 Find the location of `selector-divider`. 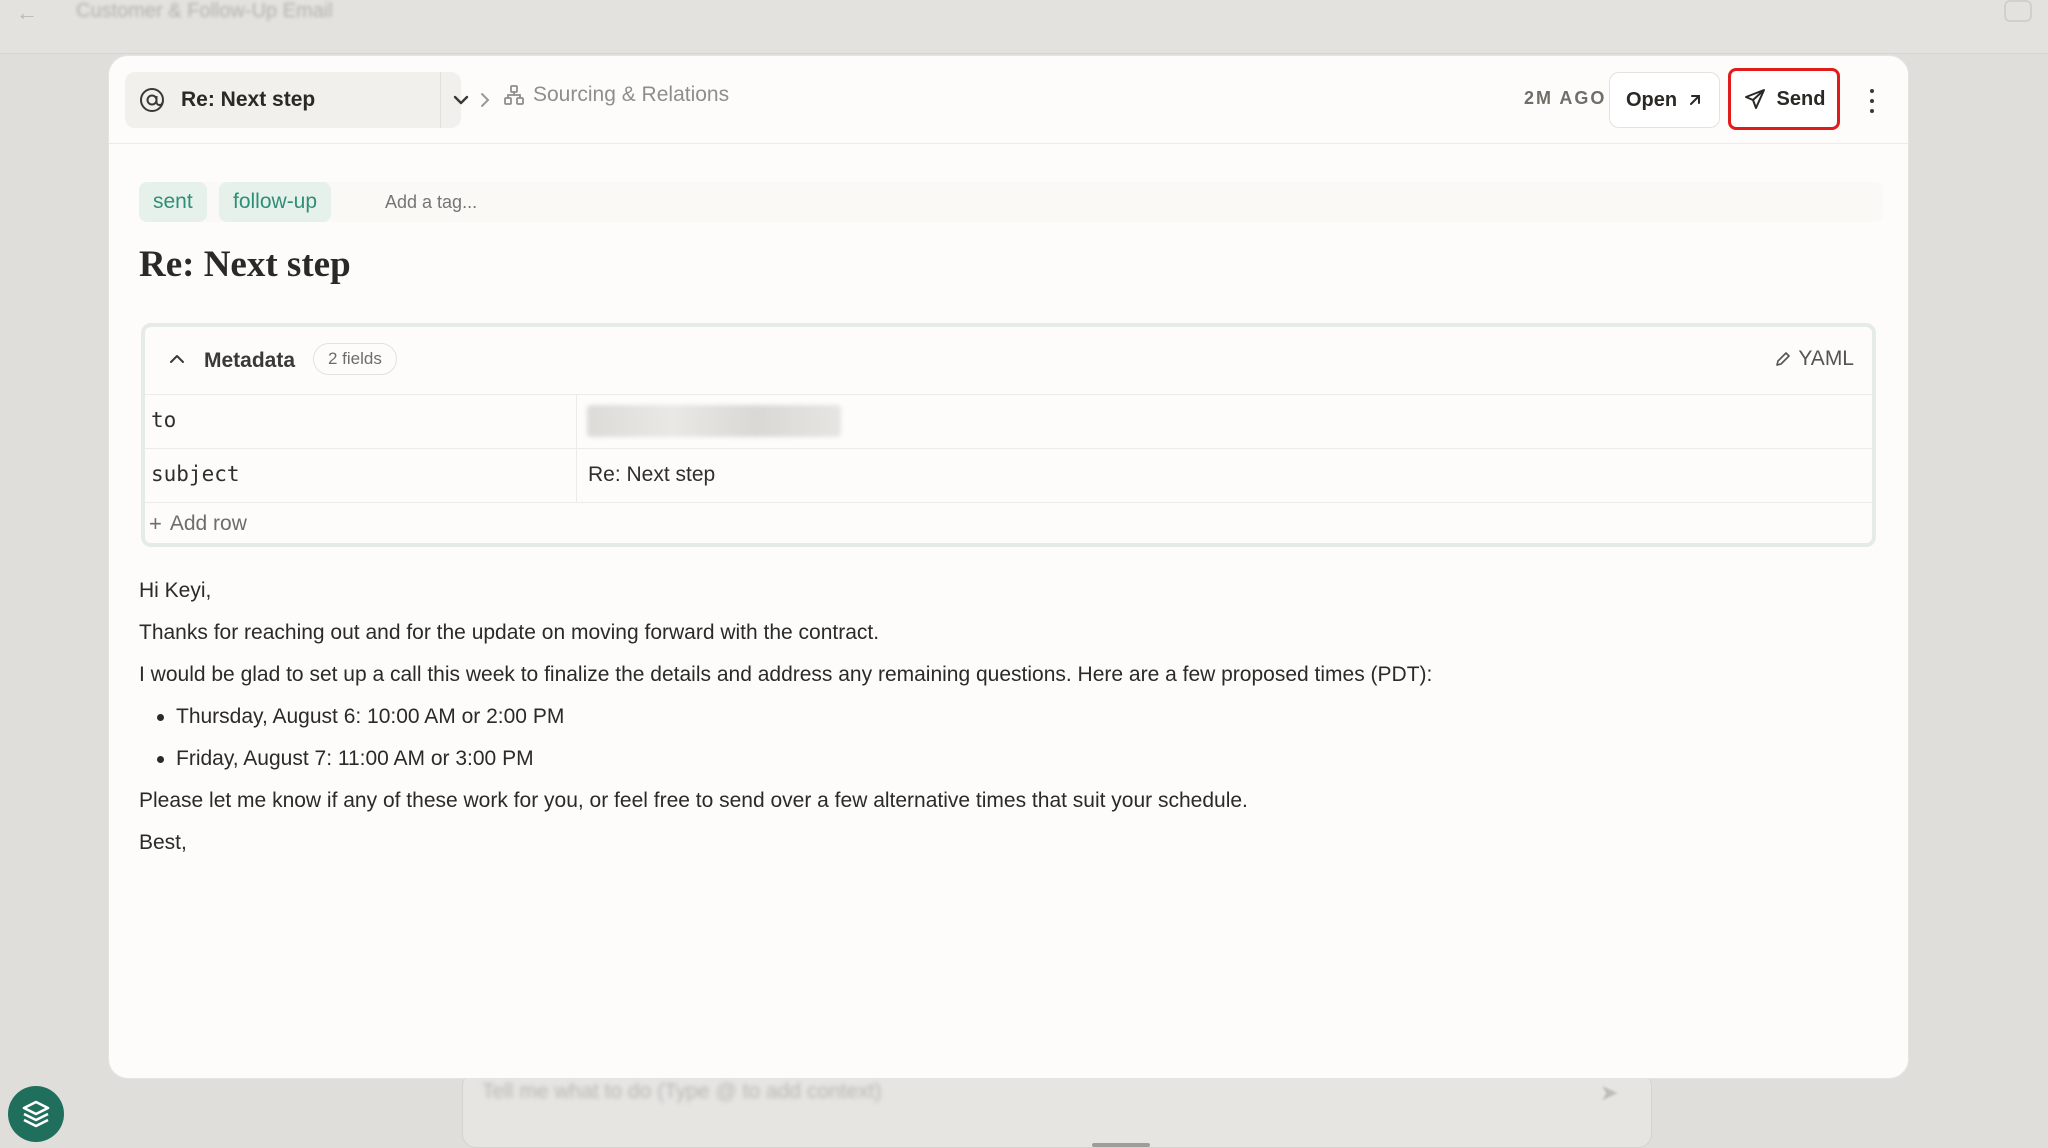

selector-divider is located at coordinates (440, 100).